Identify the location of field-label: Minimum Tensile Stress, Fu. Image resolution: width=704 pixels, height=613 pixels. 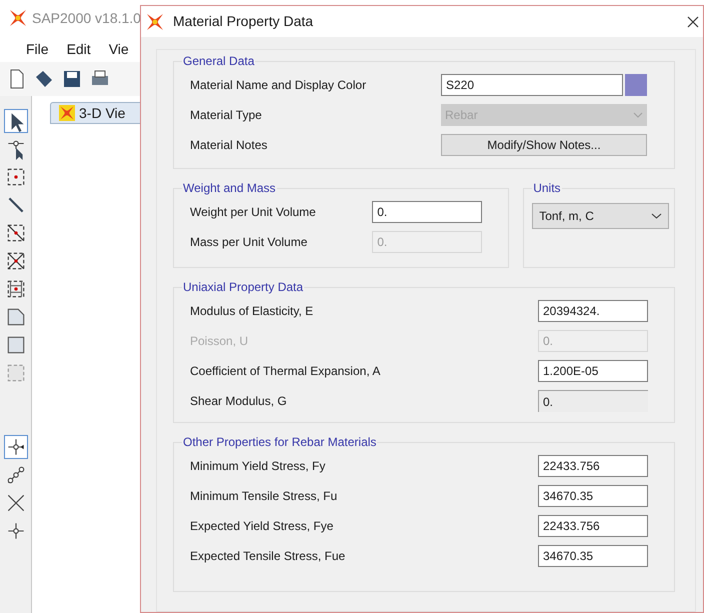
(264, 496).